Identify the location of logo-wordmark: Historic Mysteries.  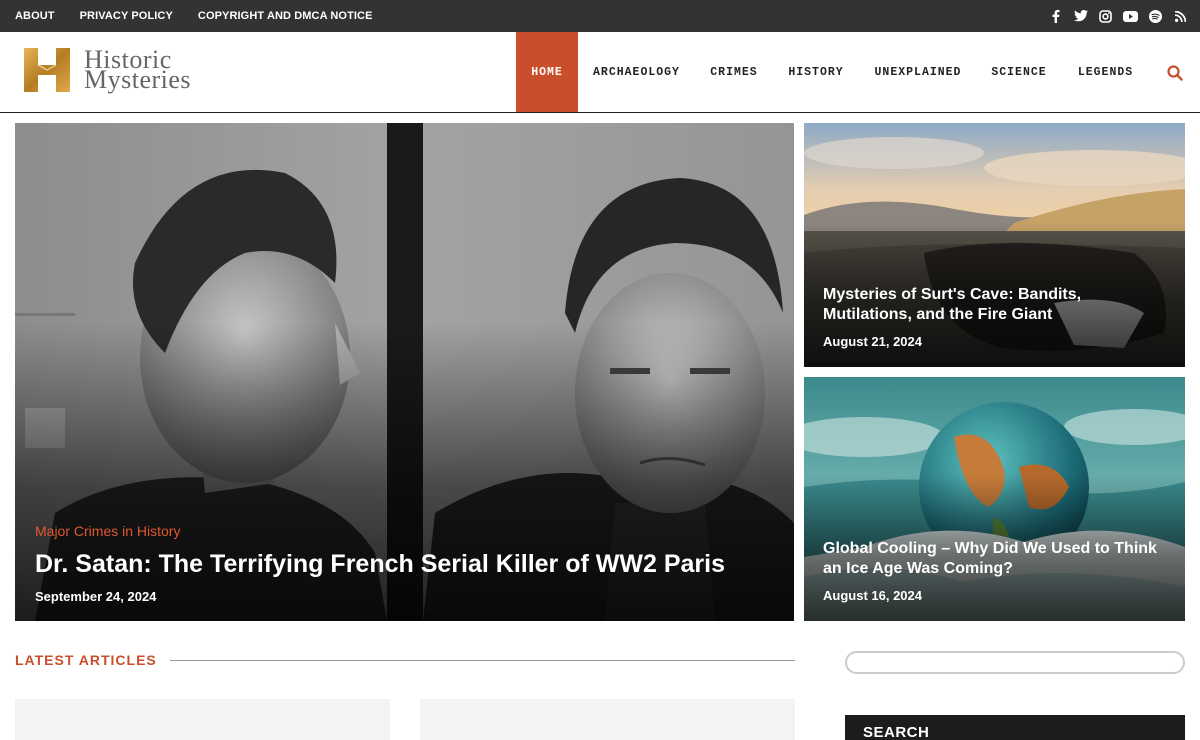
(137, 70).